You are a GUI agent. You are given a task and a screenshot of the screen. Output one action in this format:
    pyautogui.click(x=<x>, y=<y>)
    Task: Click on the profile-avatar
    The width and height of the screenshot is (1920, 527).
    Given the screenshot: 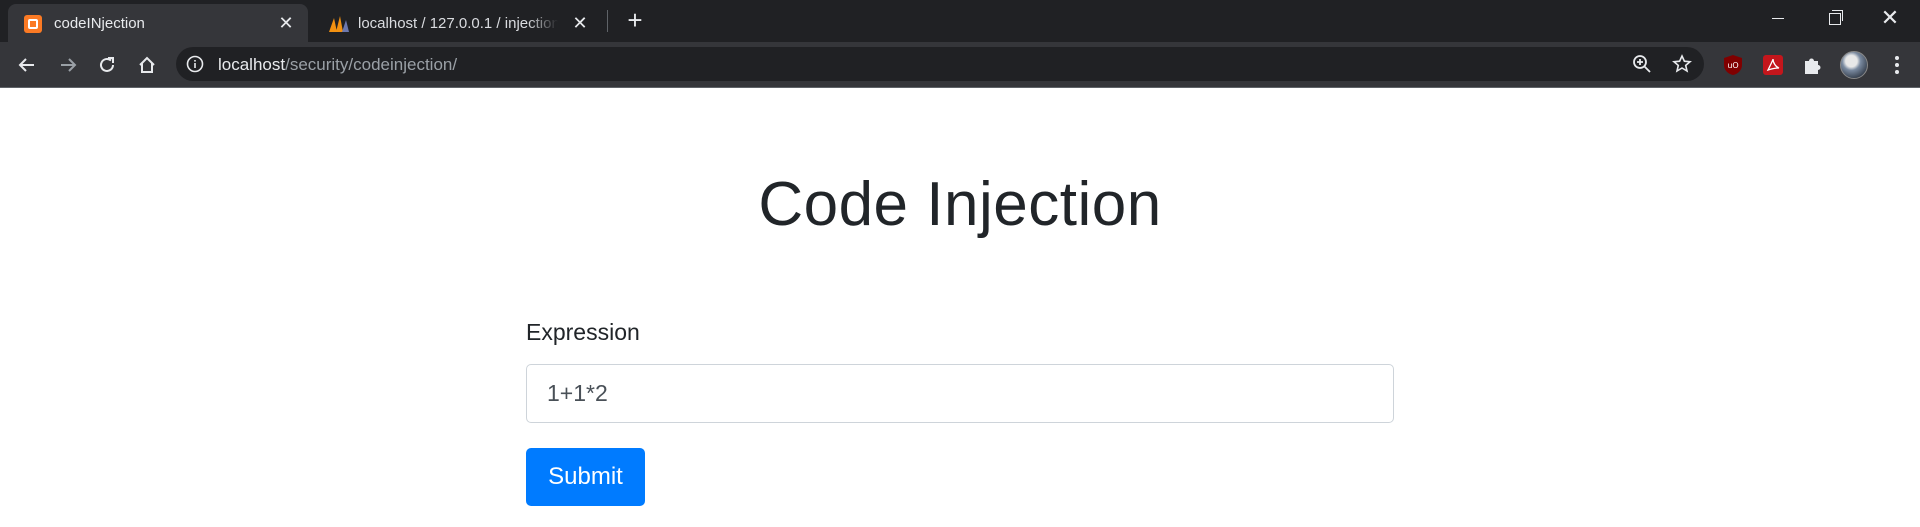 What is the action you would take?
    pyautogui.click(x=1854, y=65)
    